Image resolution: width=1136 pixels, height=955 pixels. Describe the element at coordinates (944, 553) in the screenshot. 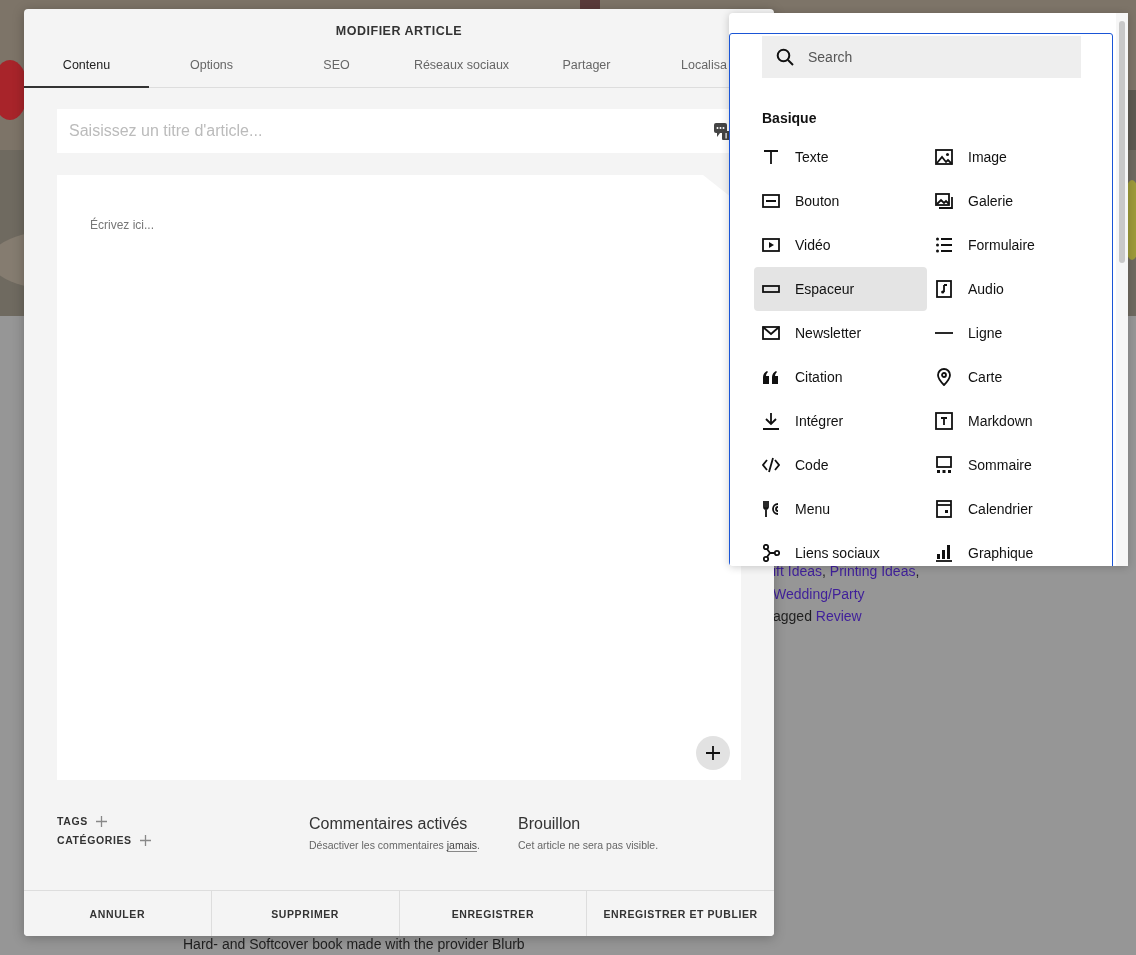

I see `bar-chart-icon` at that location.